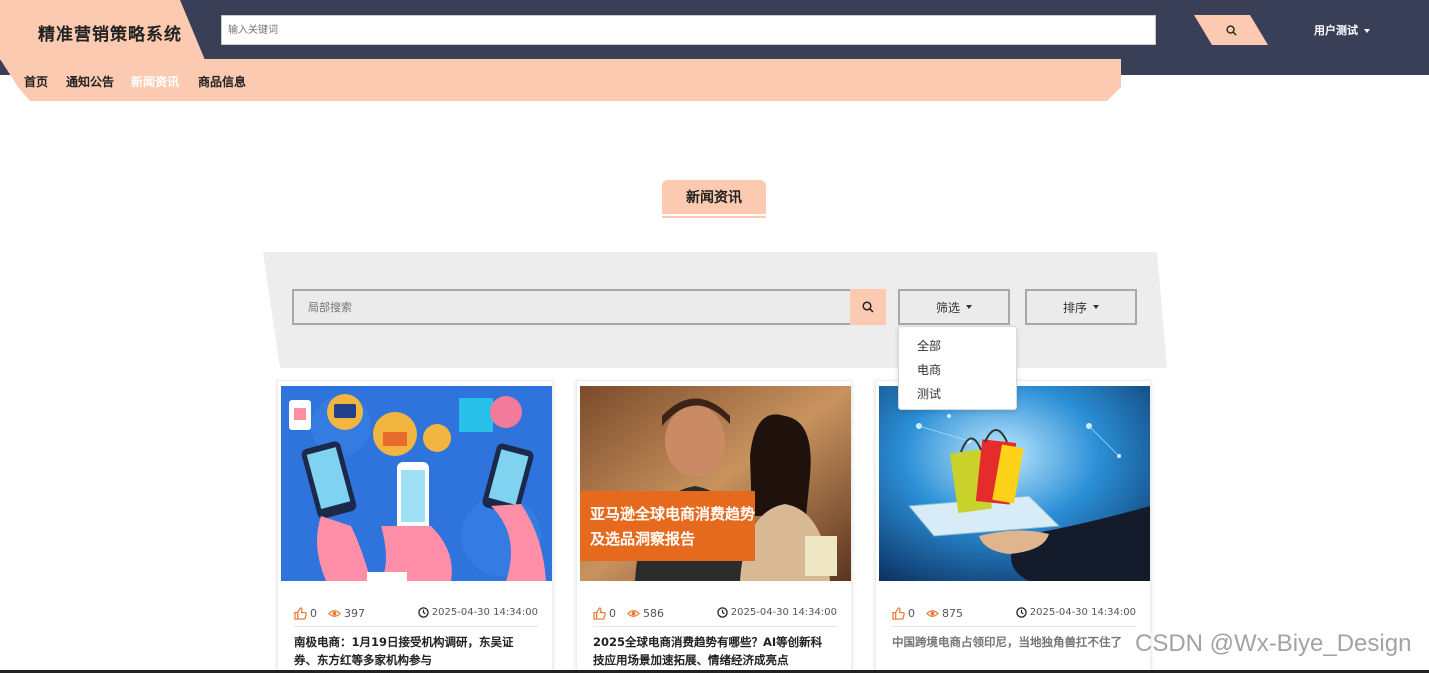  Describe the element at coordinates (642, 539) in the screenshot. I see `image-overlay-line2: 及选品洞察报告` at that location.